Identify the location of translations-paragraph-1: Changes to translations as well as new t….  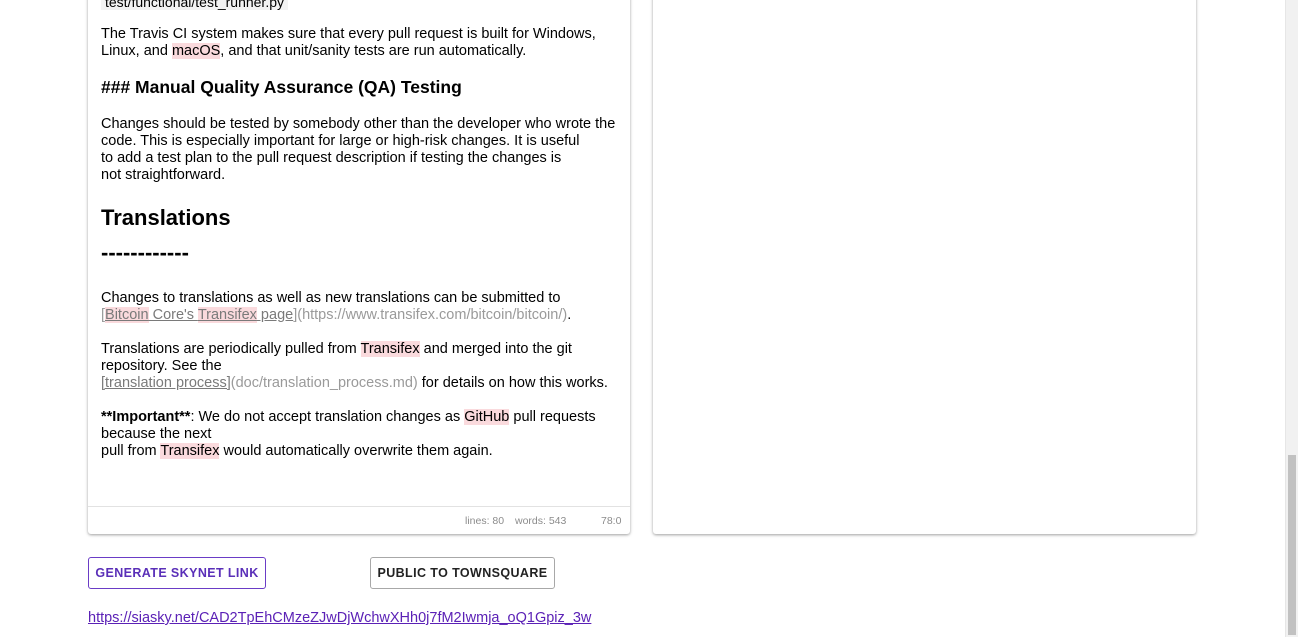
(336, 307).